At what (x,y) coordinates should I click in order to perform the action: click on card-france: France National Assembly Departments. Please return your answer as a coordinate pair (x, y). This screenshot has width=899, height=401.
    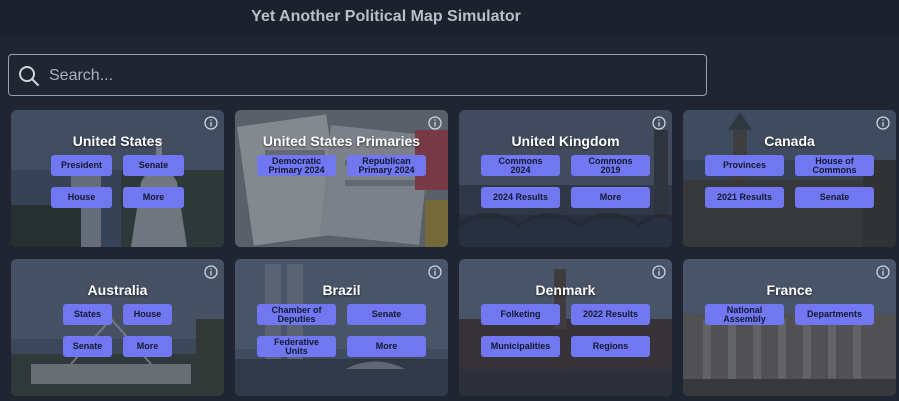
    Looking at the image, I should click on (789, 327).